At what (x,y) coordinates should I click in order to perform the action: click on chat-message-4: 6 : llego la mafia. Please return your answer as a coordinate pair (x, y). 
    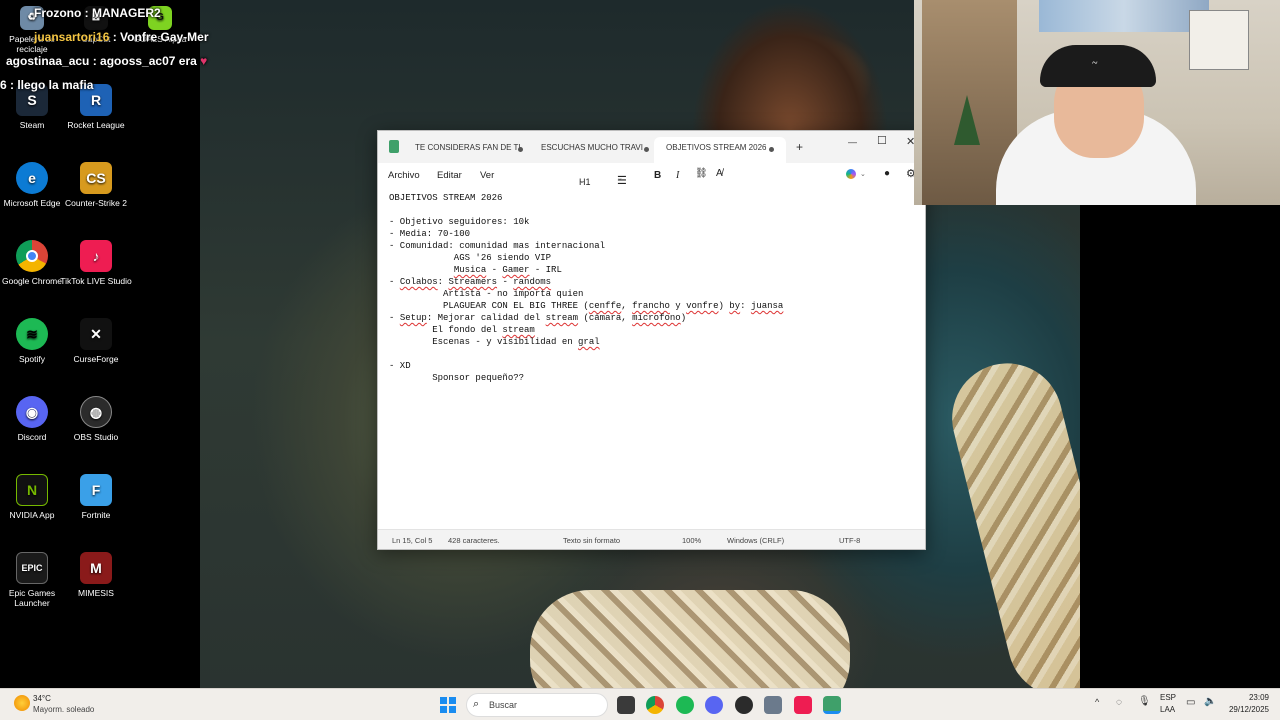
    Looking at the image, I should click on (47, 85).